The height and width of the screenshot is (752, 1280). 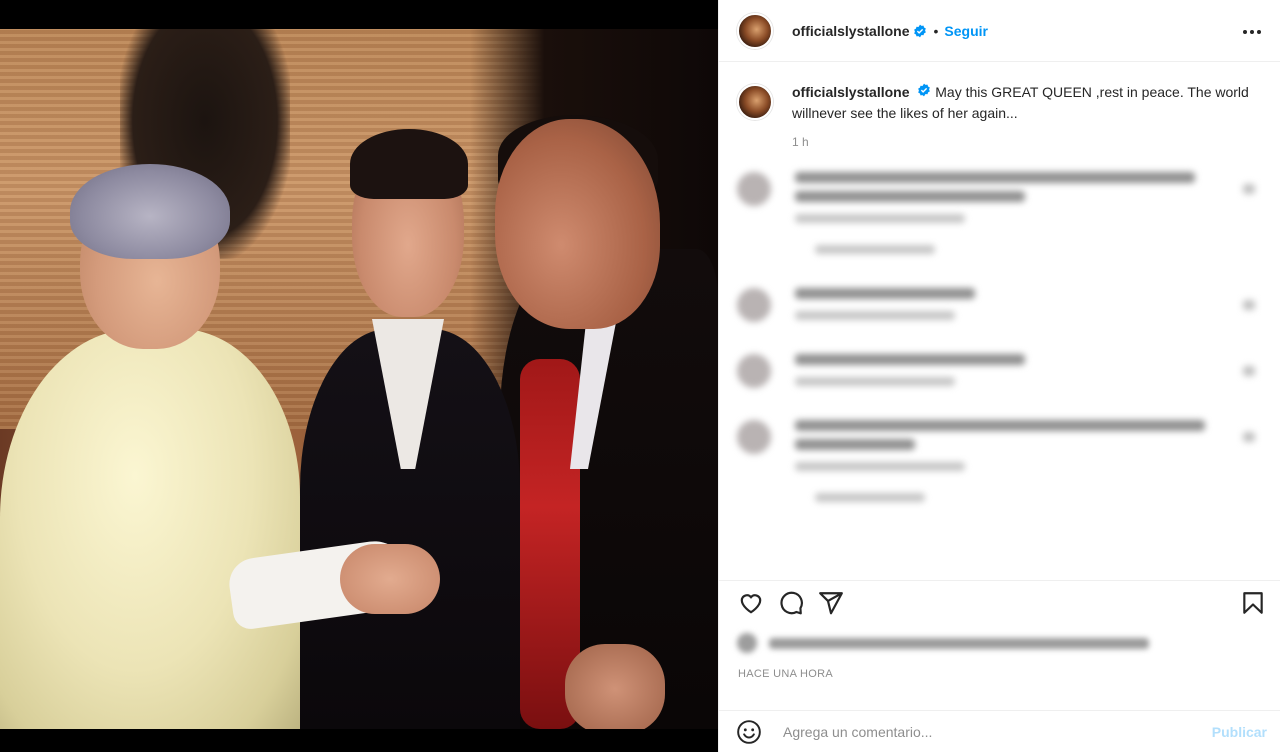 What do you see at coordinates (390, 579) in the screenshot?
I see `photo-handshake` at bounding box center [390, 579].